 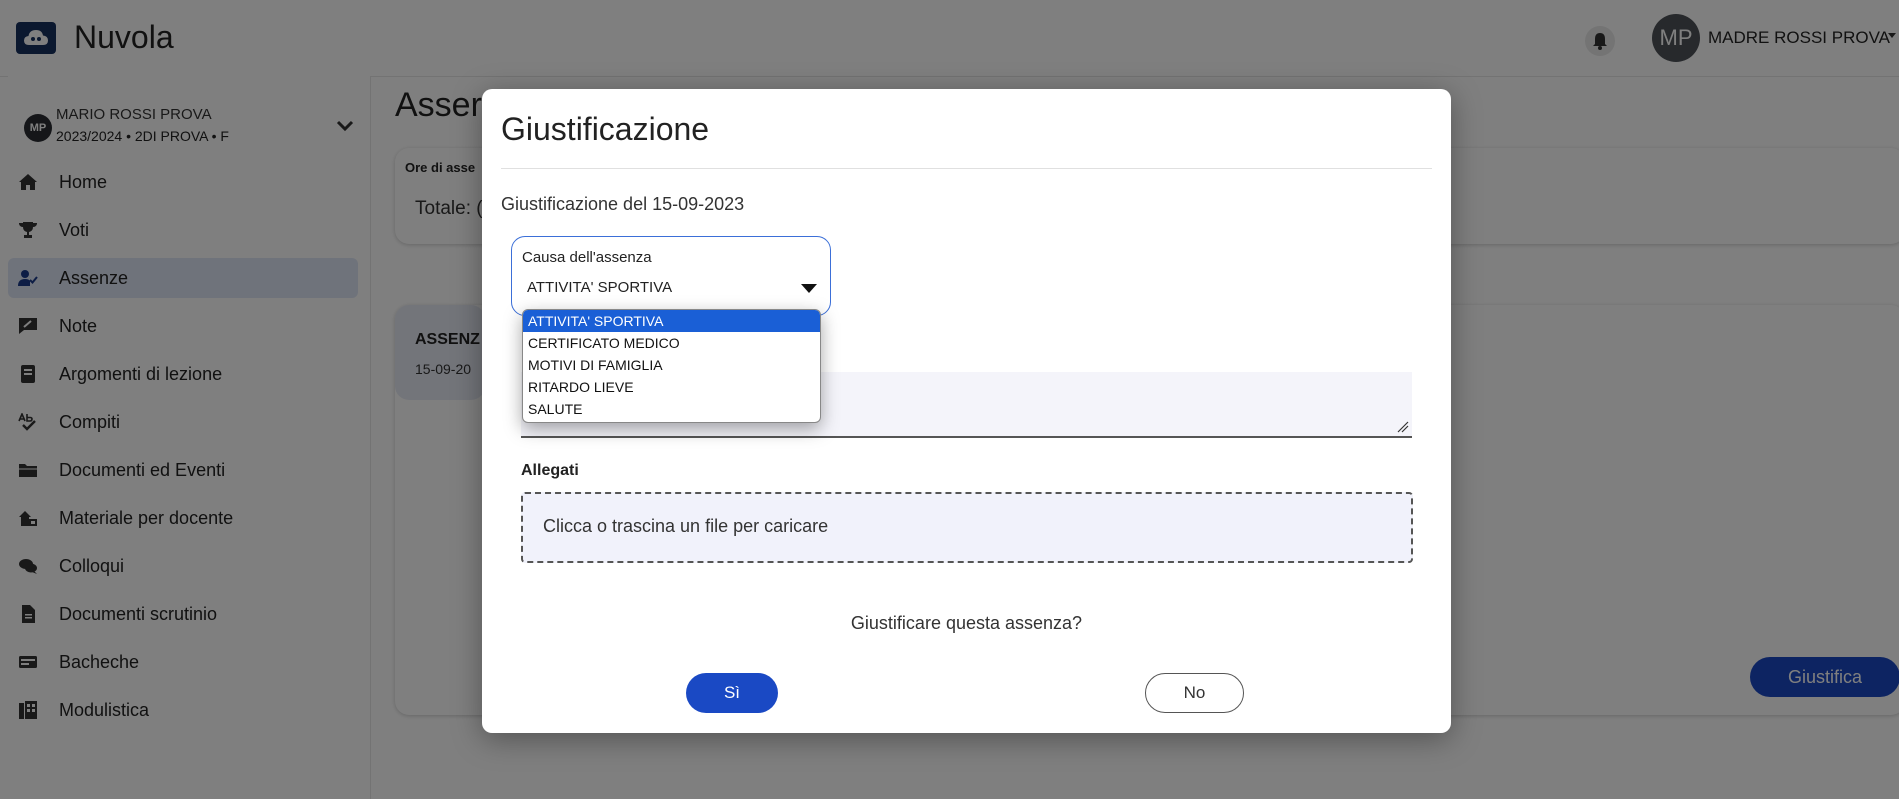 I want to click on select-value: ATTIVITA' SPORTIVA, so click(x=600, y=287).